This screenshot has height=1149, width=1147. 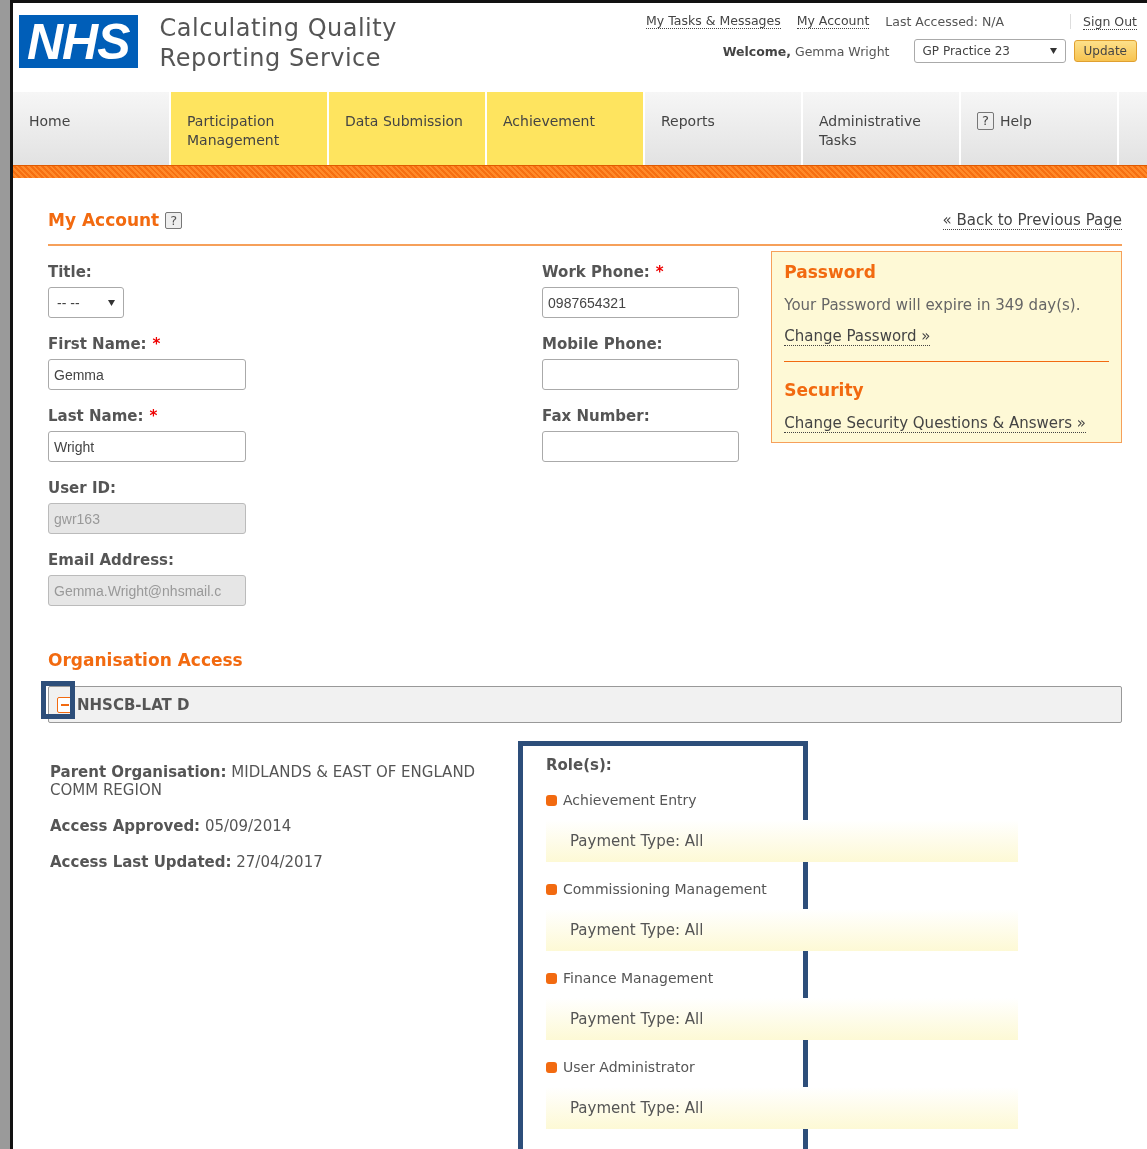 What do you see at coordinates (566, 128) in the screenshot?
I see `nav-tab: Achievement` at bounding box center [566, 128].